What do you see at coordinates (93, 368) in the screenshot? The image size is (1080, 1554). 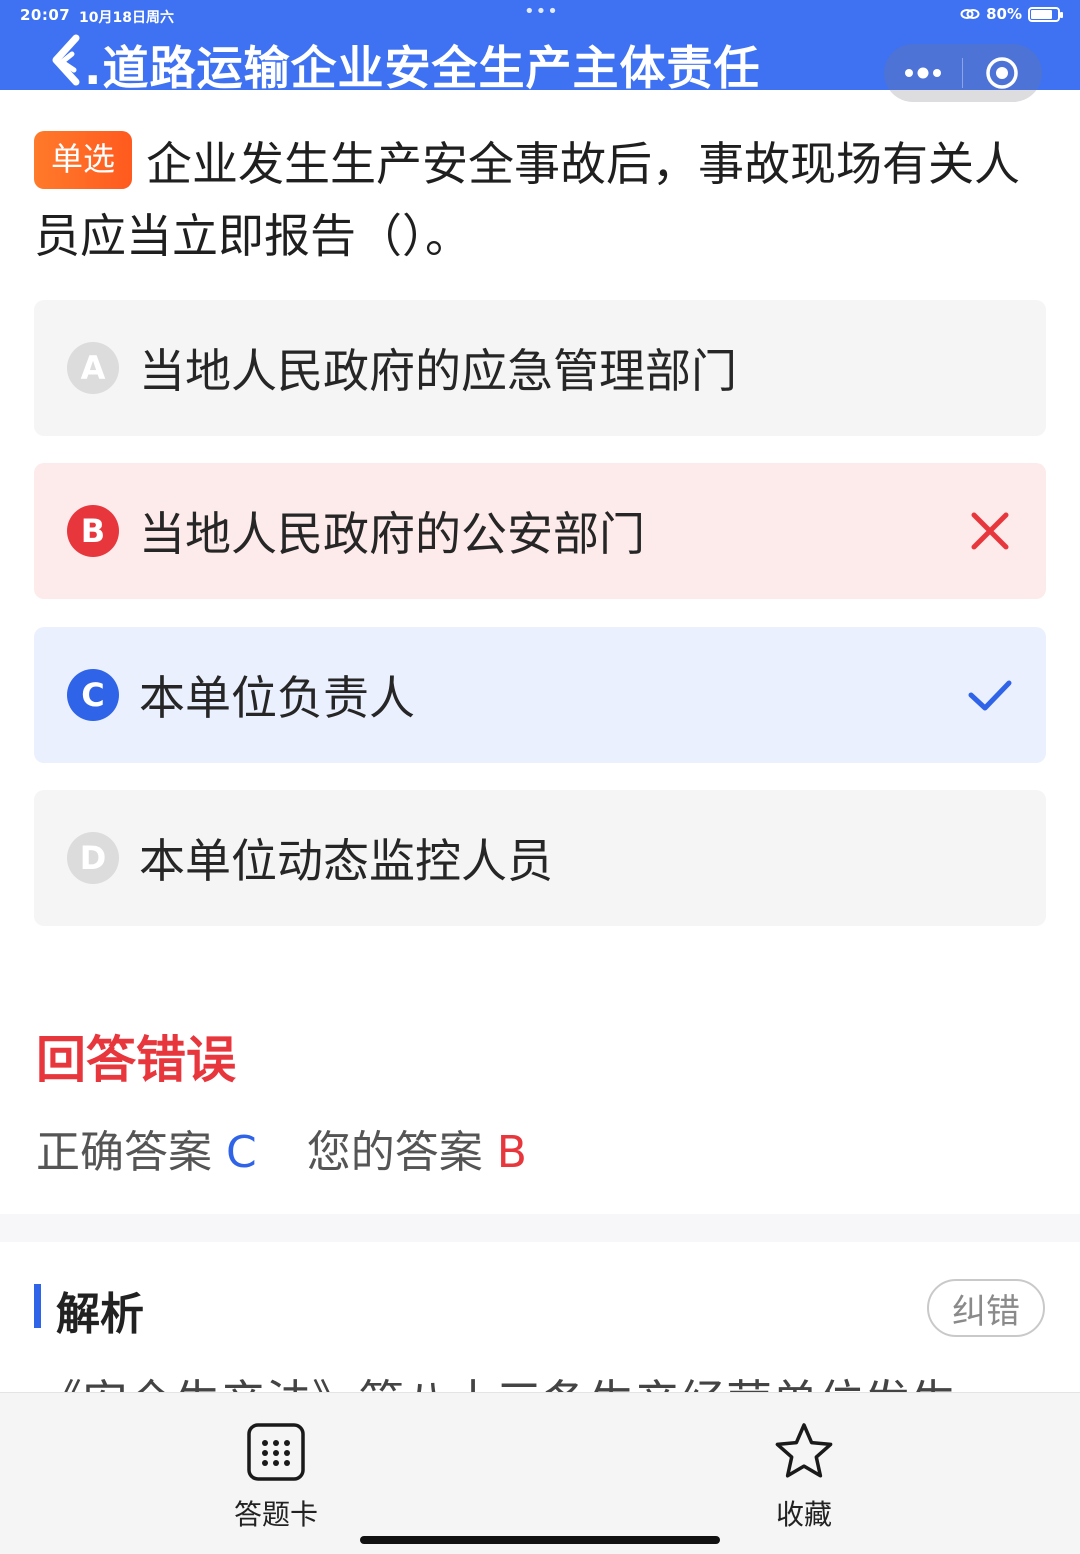 I see `option-letter: A` at bounding box center [93, 368].